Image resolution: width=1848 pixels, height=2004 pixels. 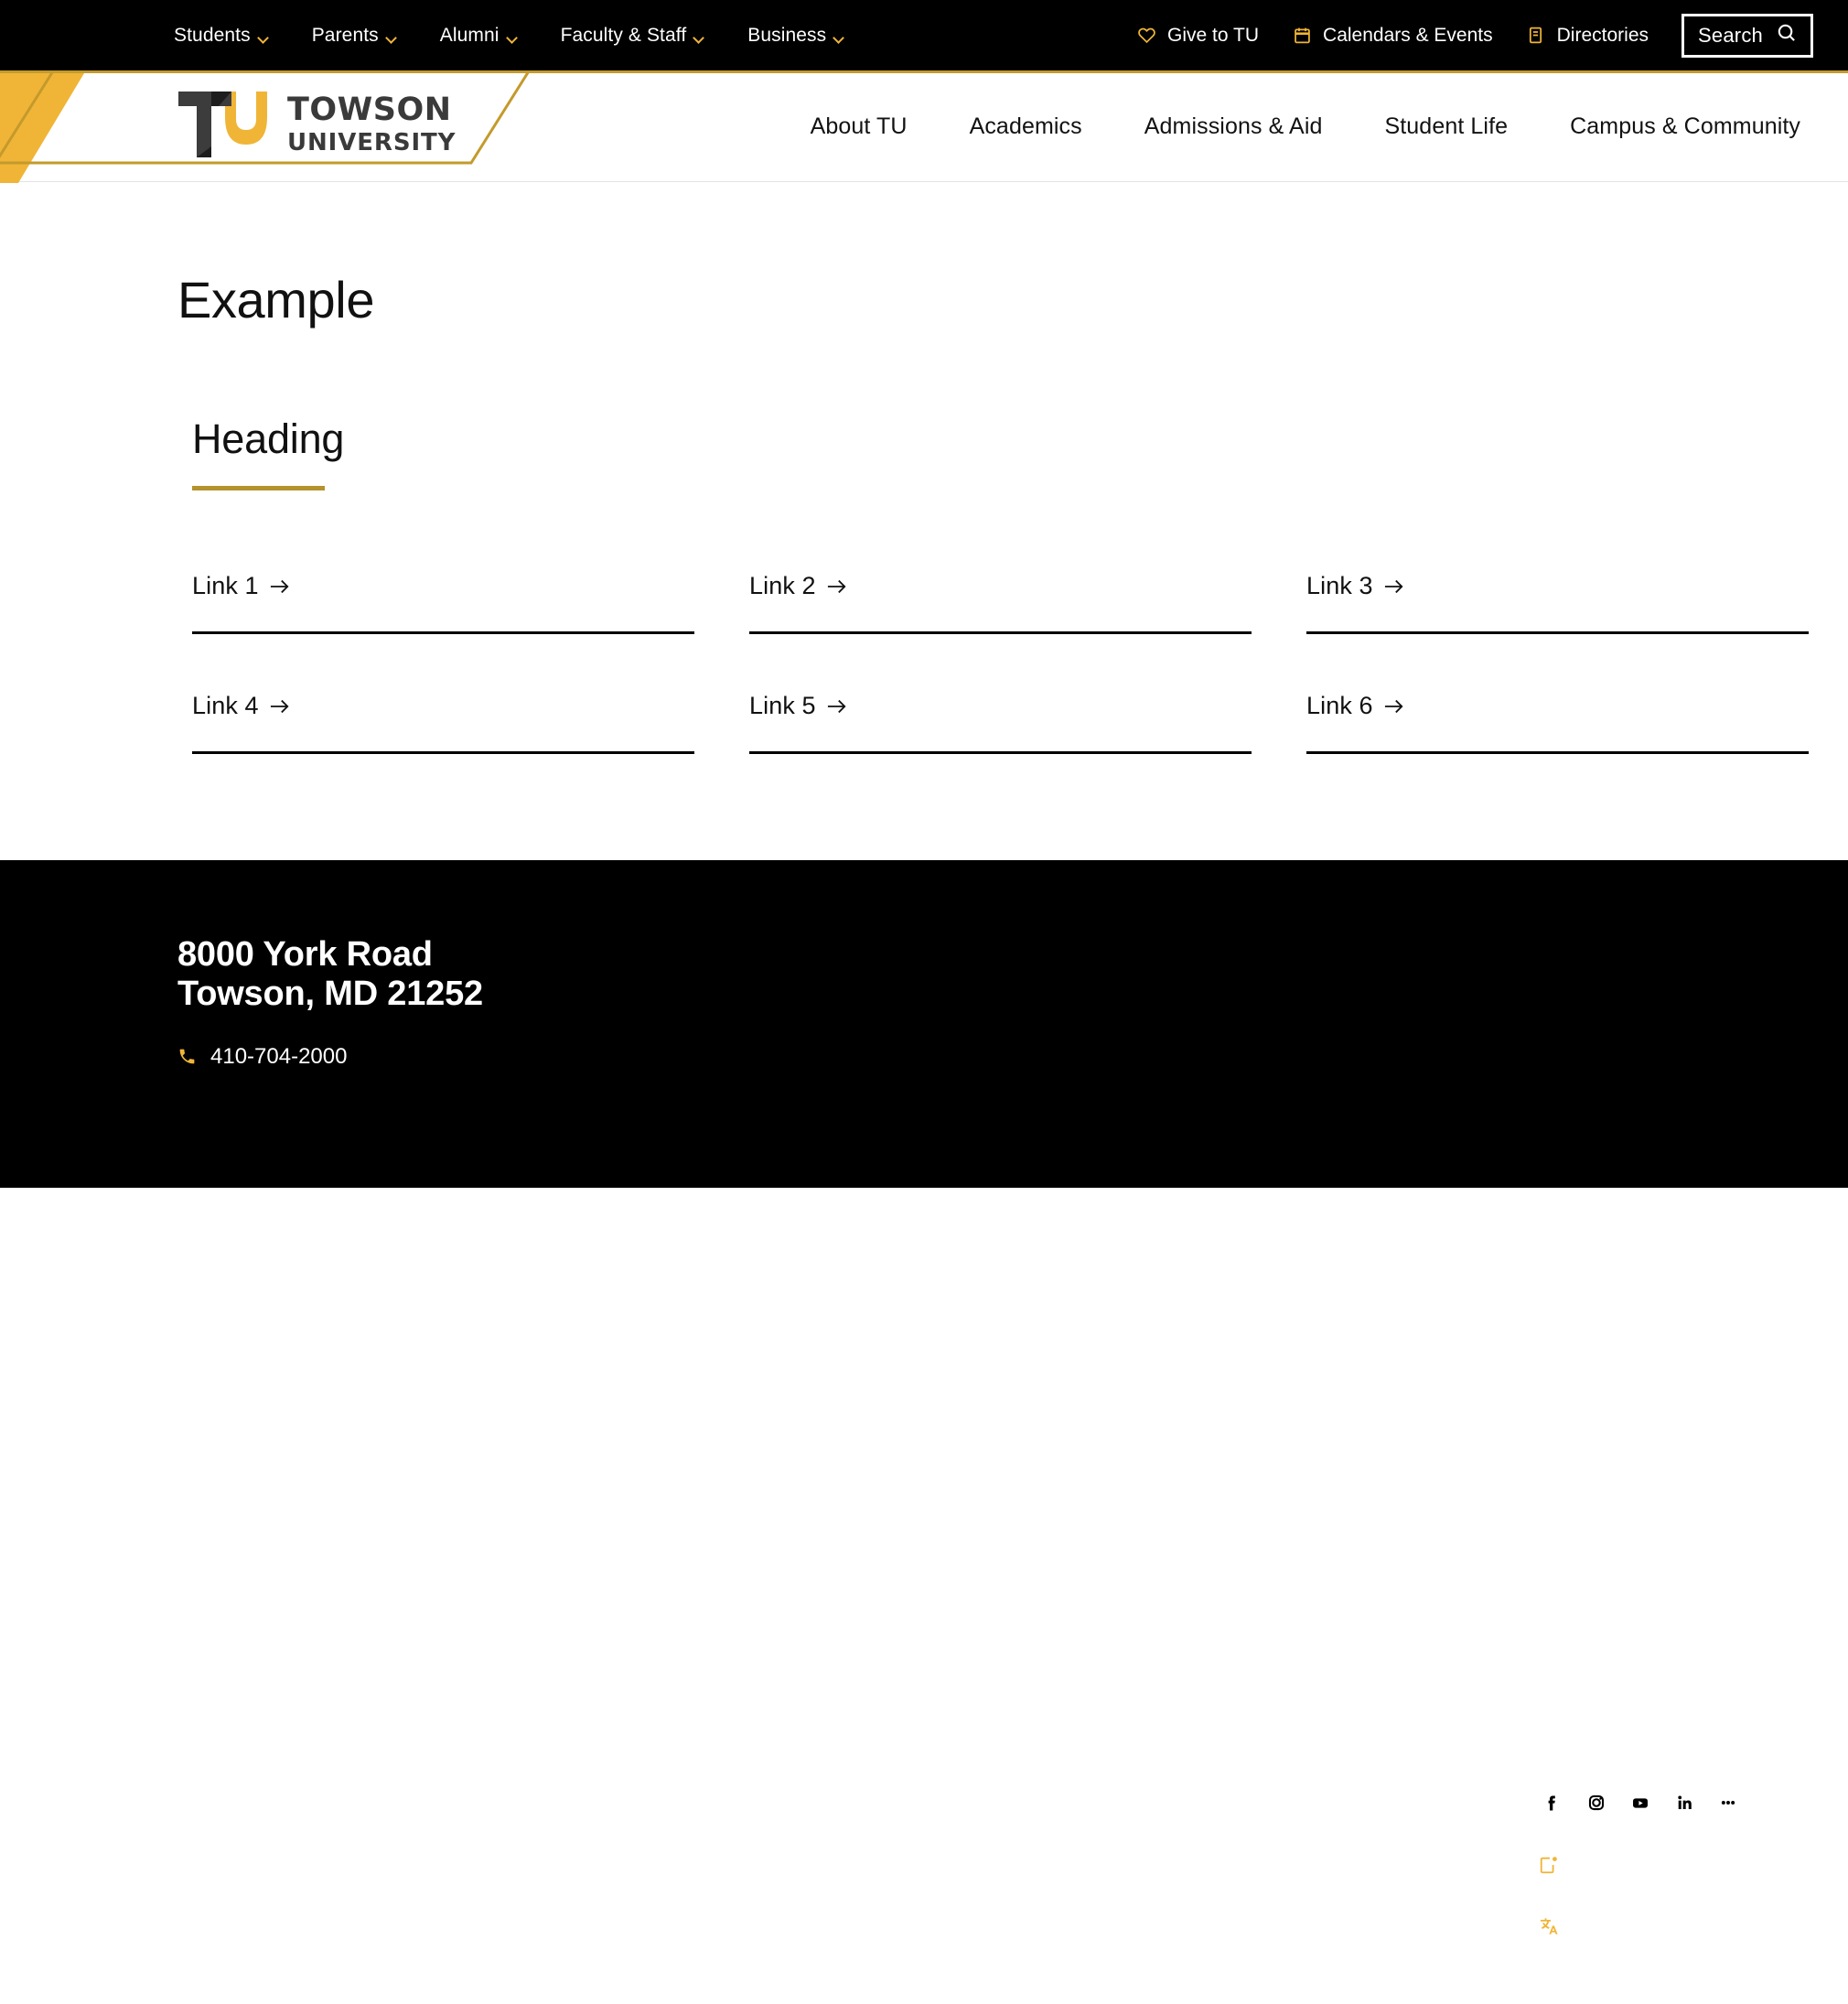 What do you see at coordinates (258, 488) in the screenshot?
I see `section-heading-rule` at bounding box center [258, 488].